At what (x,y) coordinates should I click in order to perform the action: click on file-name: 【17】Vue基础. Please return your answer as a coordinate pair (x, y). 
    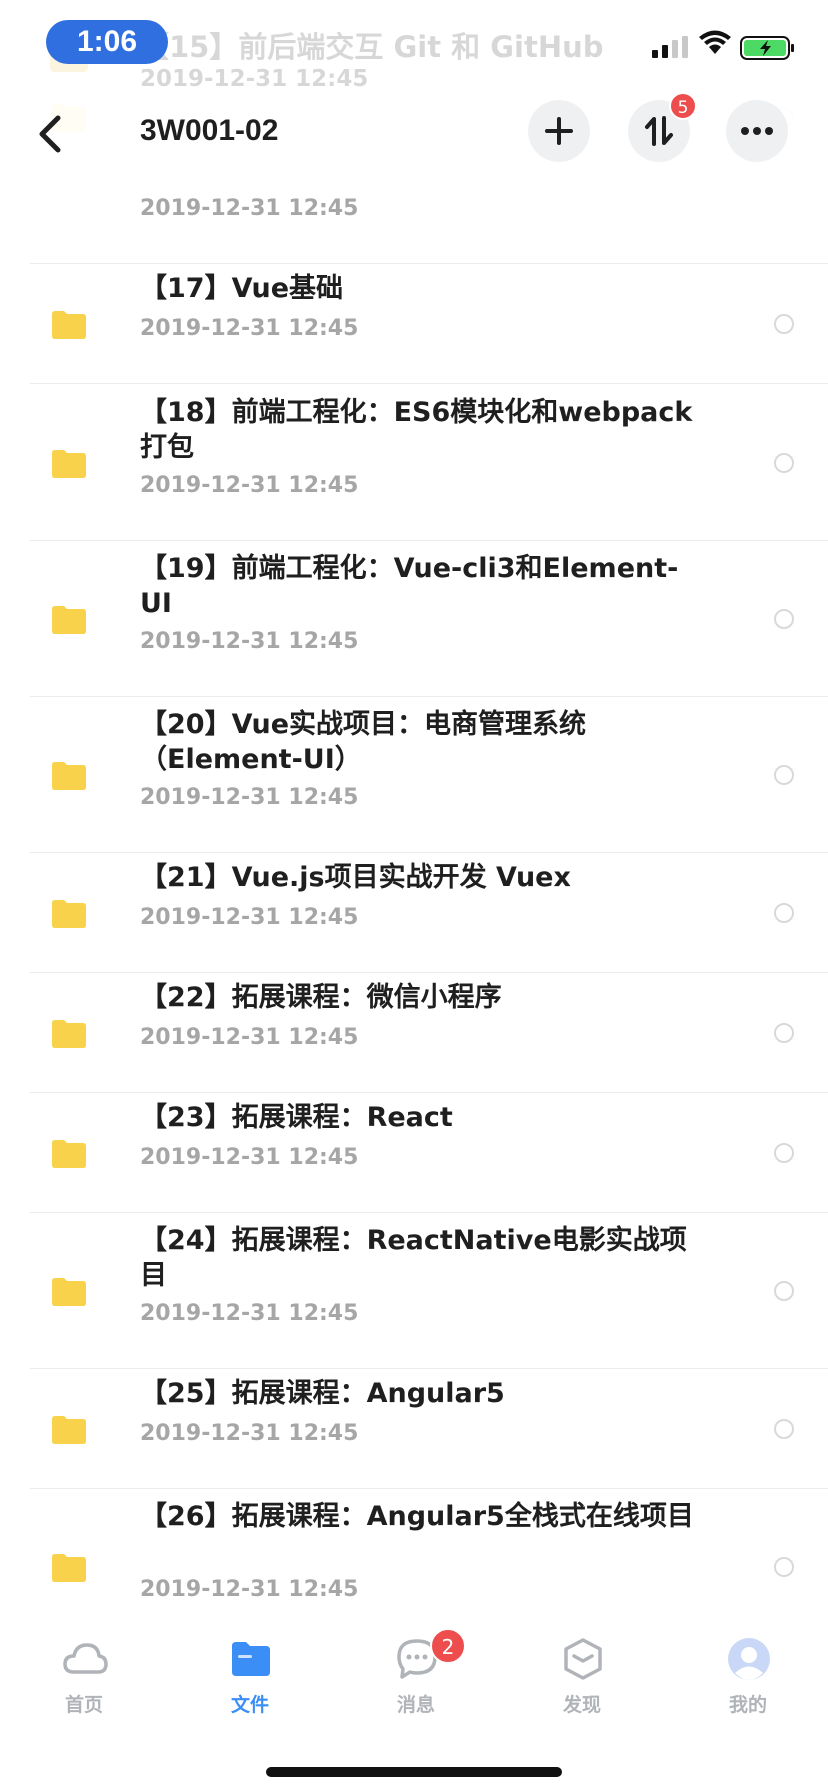
    Looking at the image, I should click on (242, 288).